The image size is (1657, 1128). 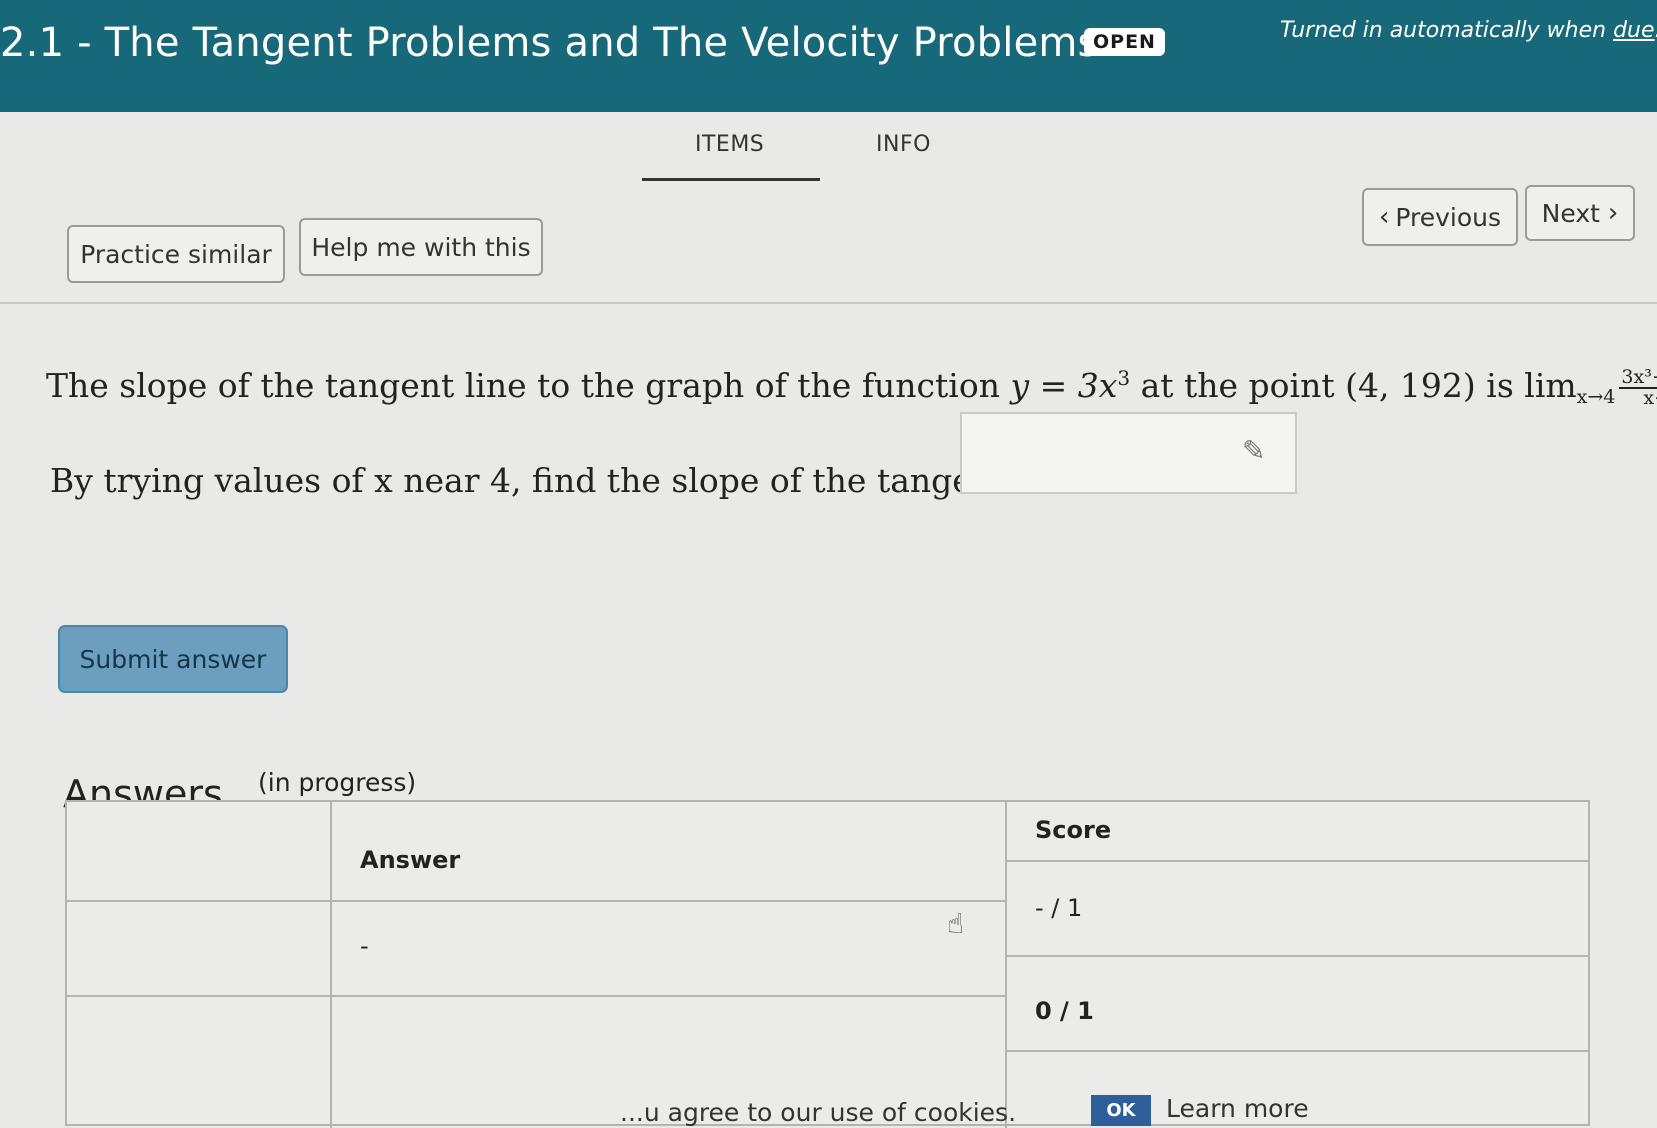 I want to click on next-label: Next, so click(x=1570, y=213).